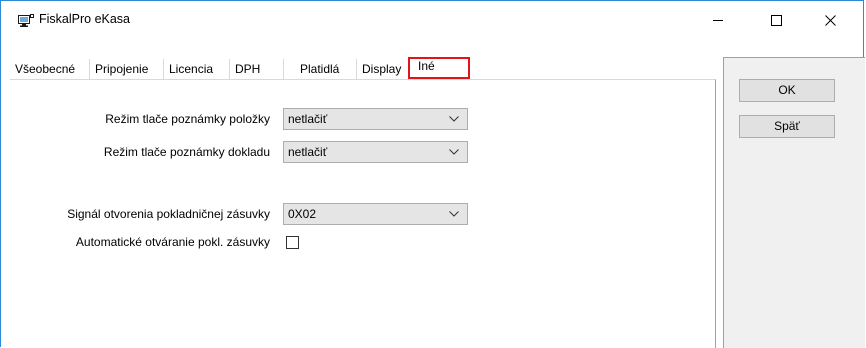  I want to click on minimize-icon, so click(718, 20).